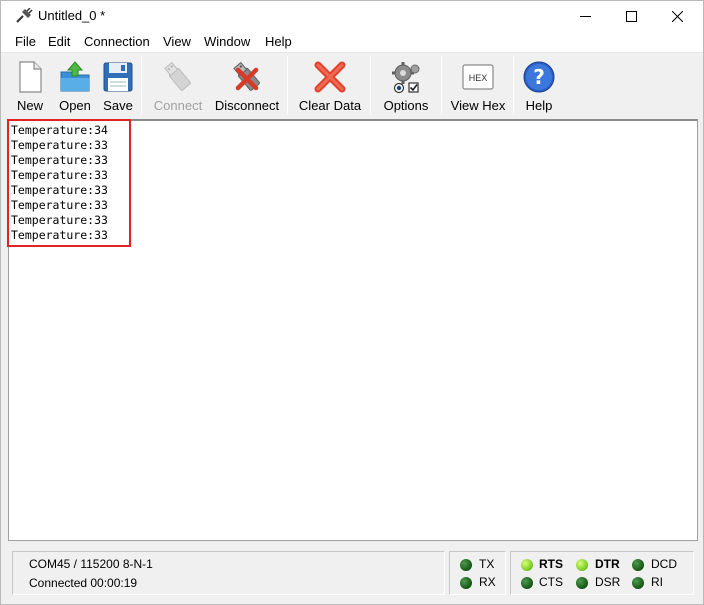 This screenshot has height=605, width=704. I want to click on open-button: Open, so click(75, 86).